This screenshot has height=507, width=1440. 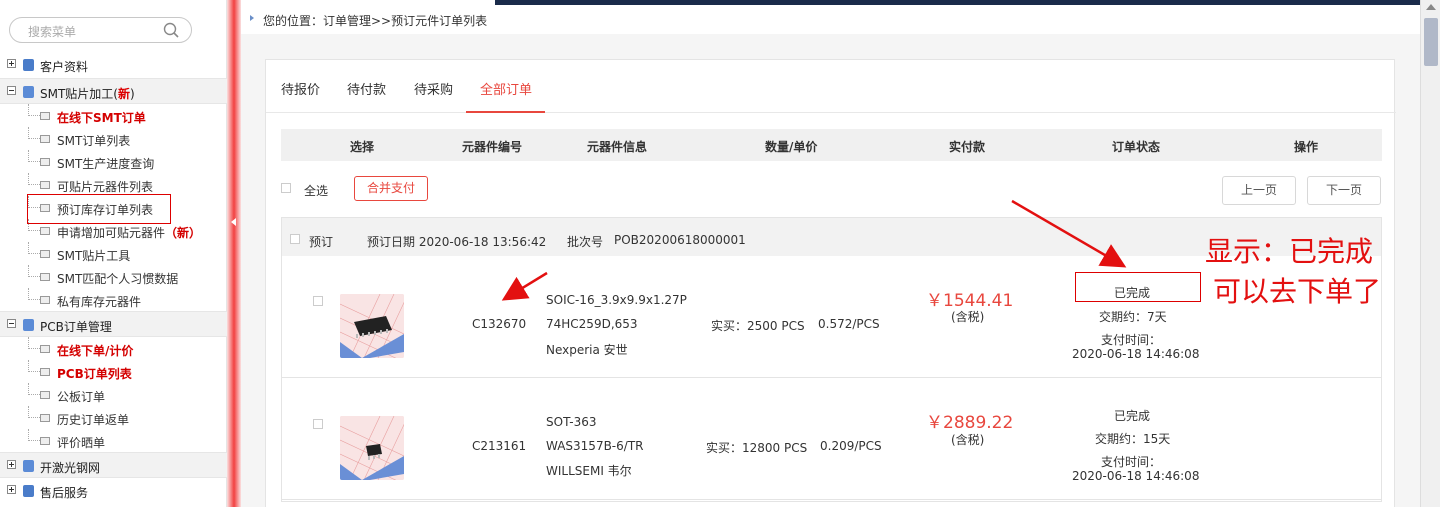 I want to click on sidebar-item-smt-habits: SMT匹配个人习惯数据, so click(x=113, y=276).